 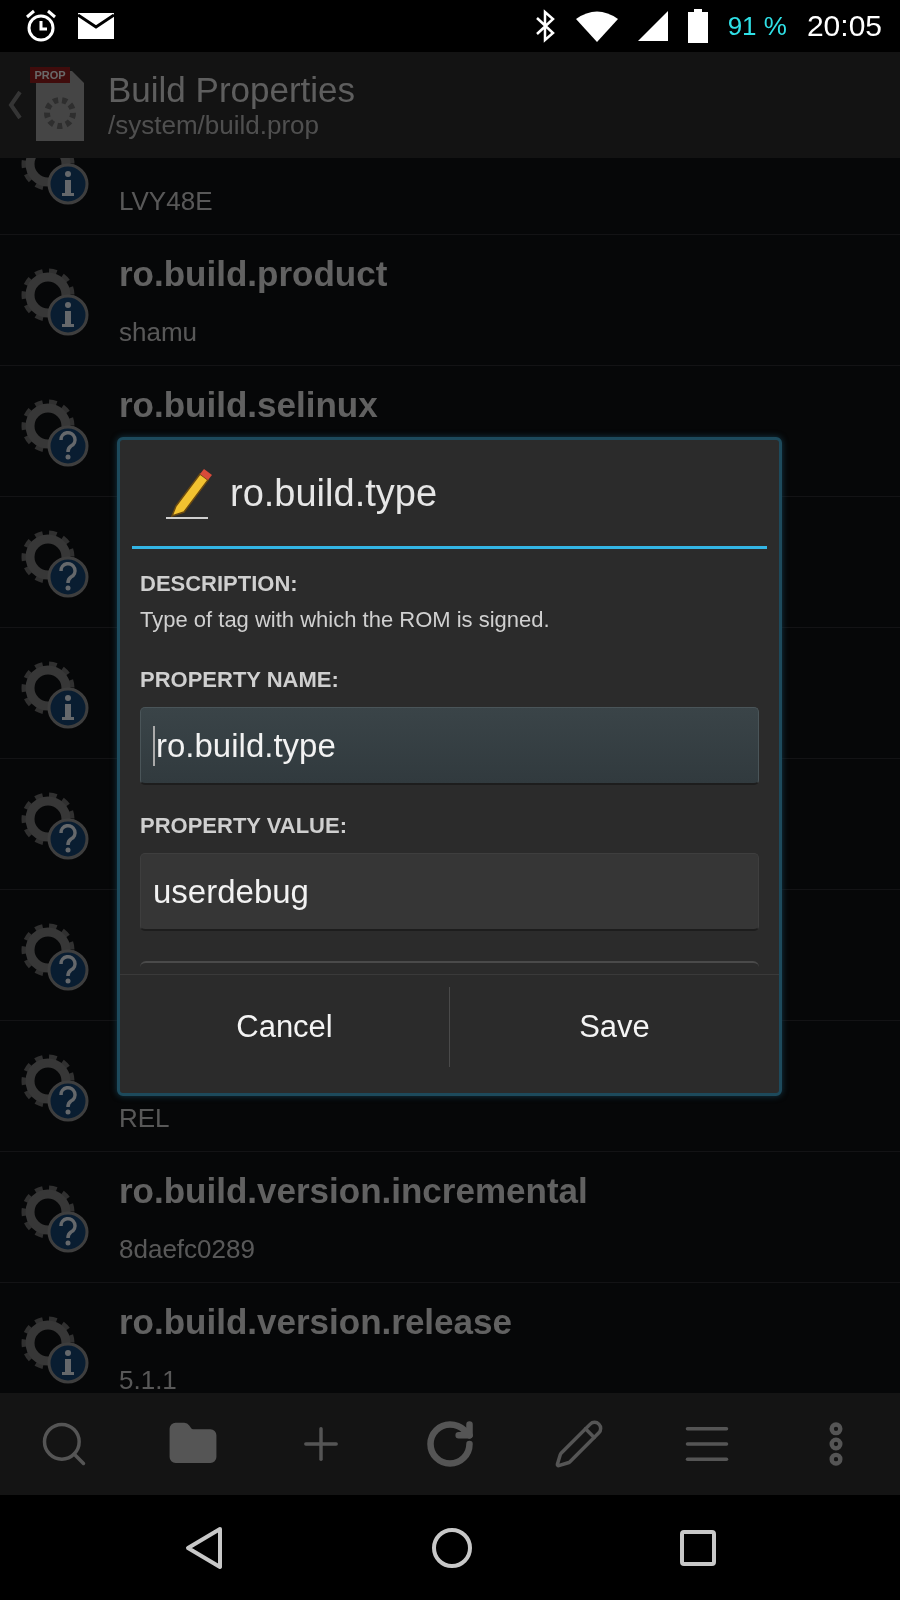 I want to click on app-title: Build Properties, so click(x=232, y=89).